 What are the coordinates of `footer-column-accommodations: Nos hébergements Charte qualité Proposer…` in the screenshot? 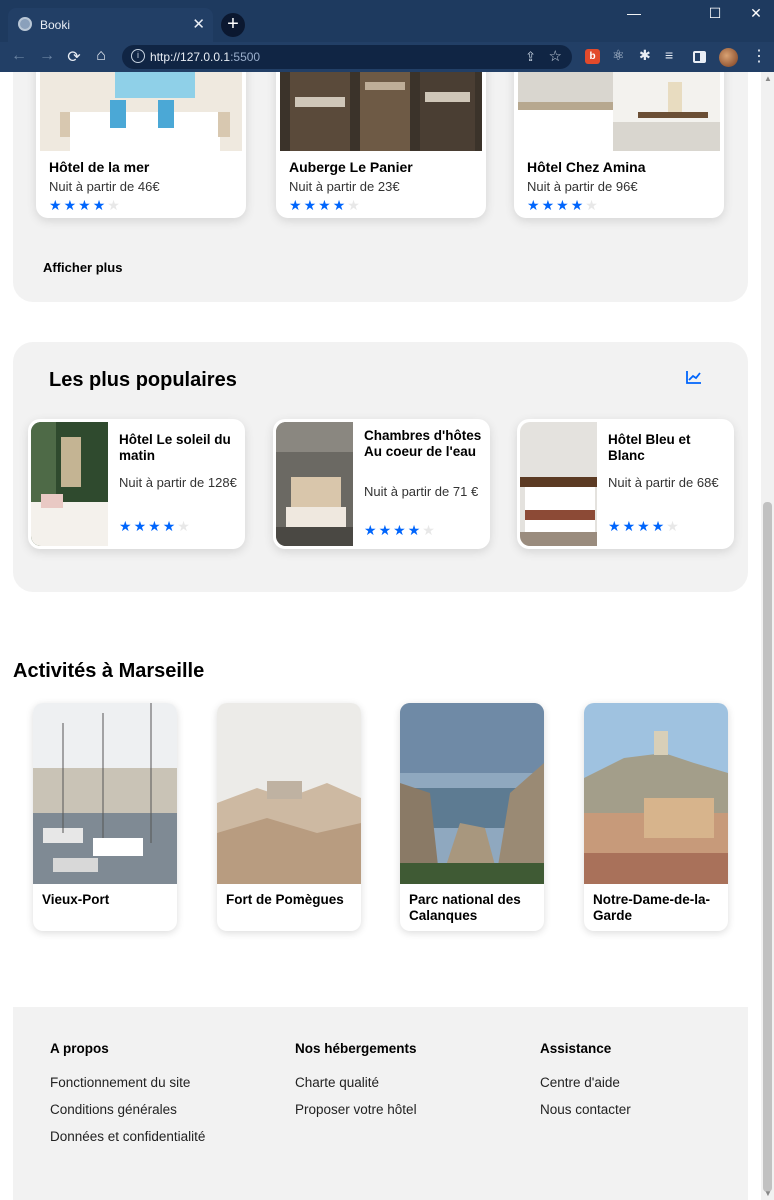 It's located at (356, 1085).